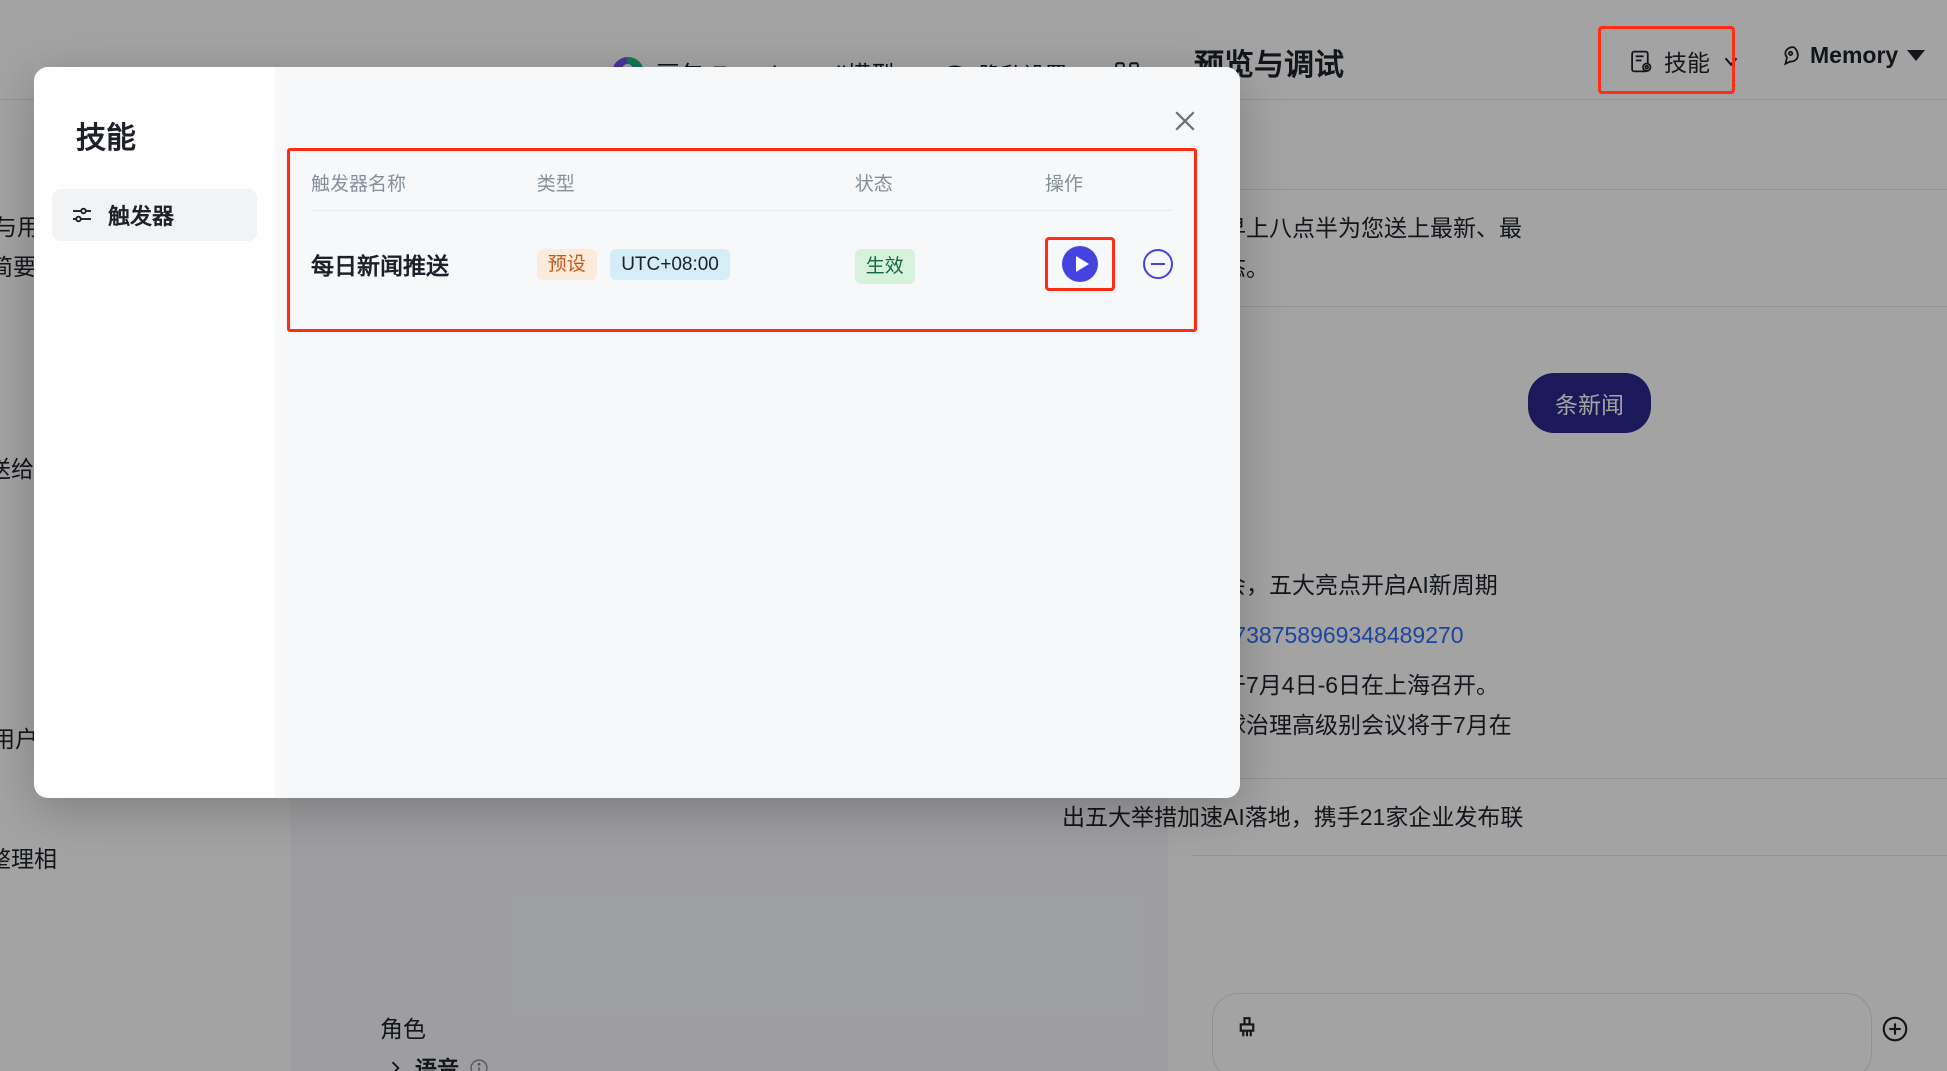 The height and width of the screenshot is (1071, 1947). Describe the element at coordinates (1666, 60) in the screenshot. I see `skill-button-highlight` at that location.